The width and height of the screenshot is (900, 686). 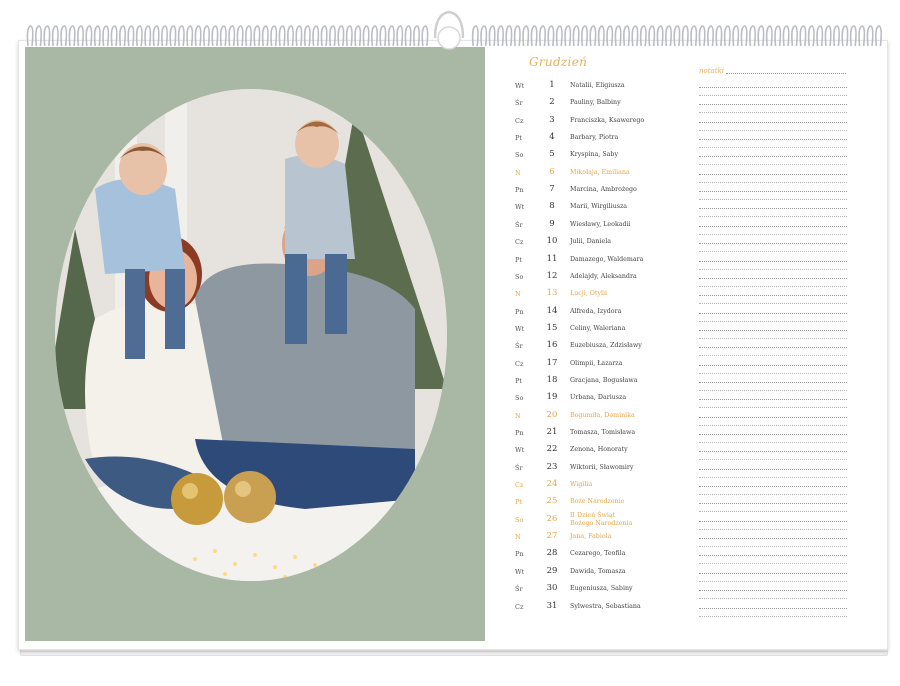 I want to click on name-day: Zenona, Honoraty, so click(x=599, y=450).